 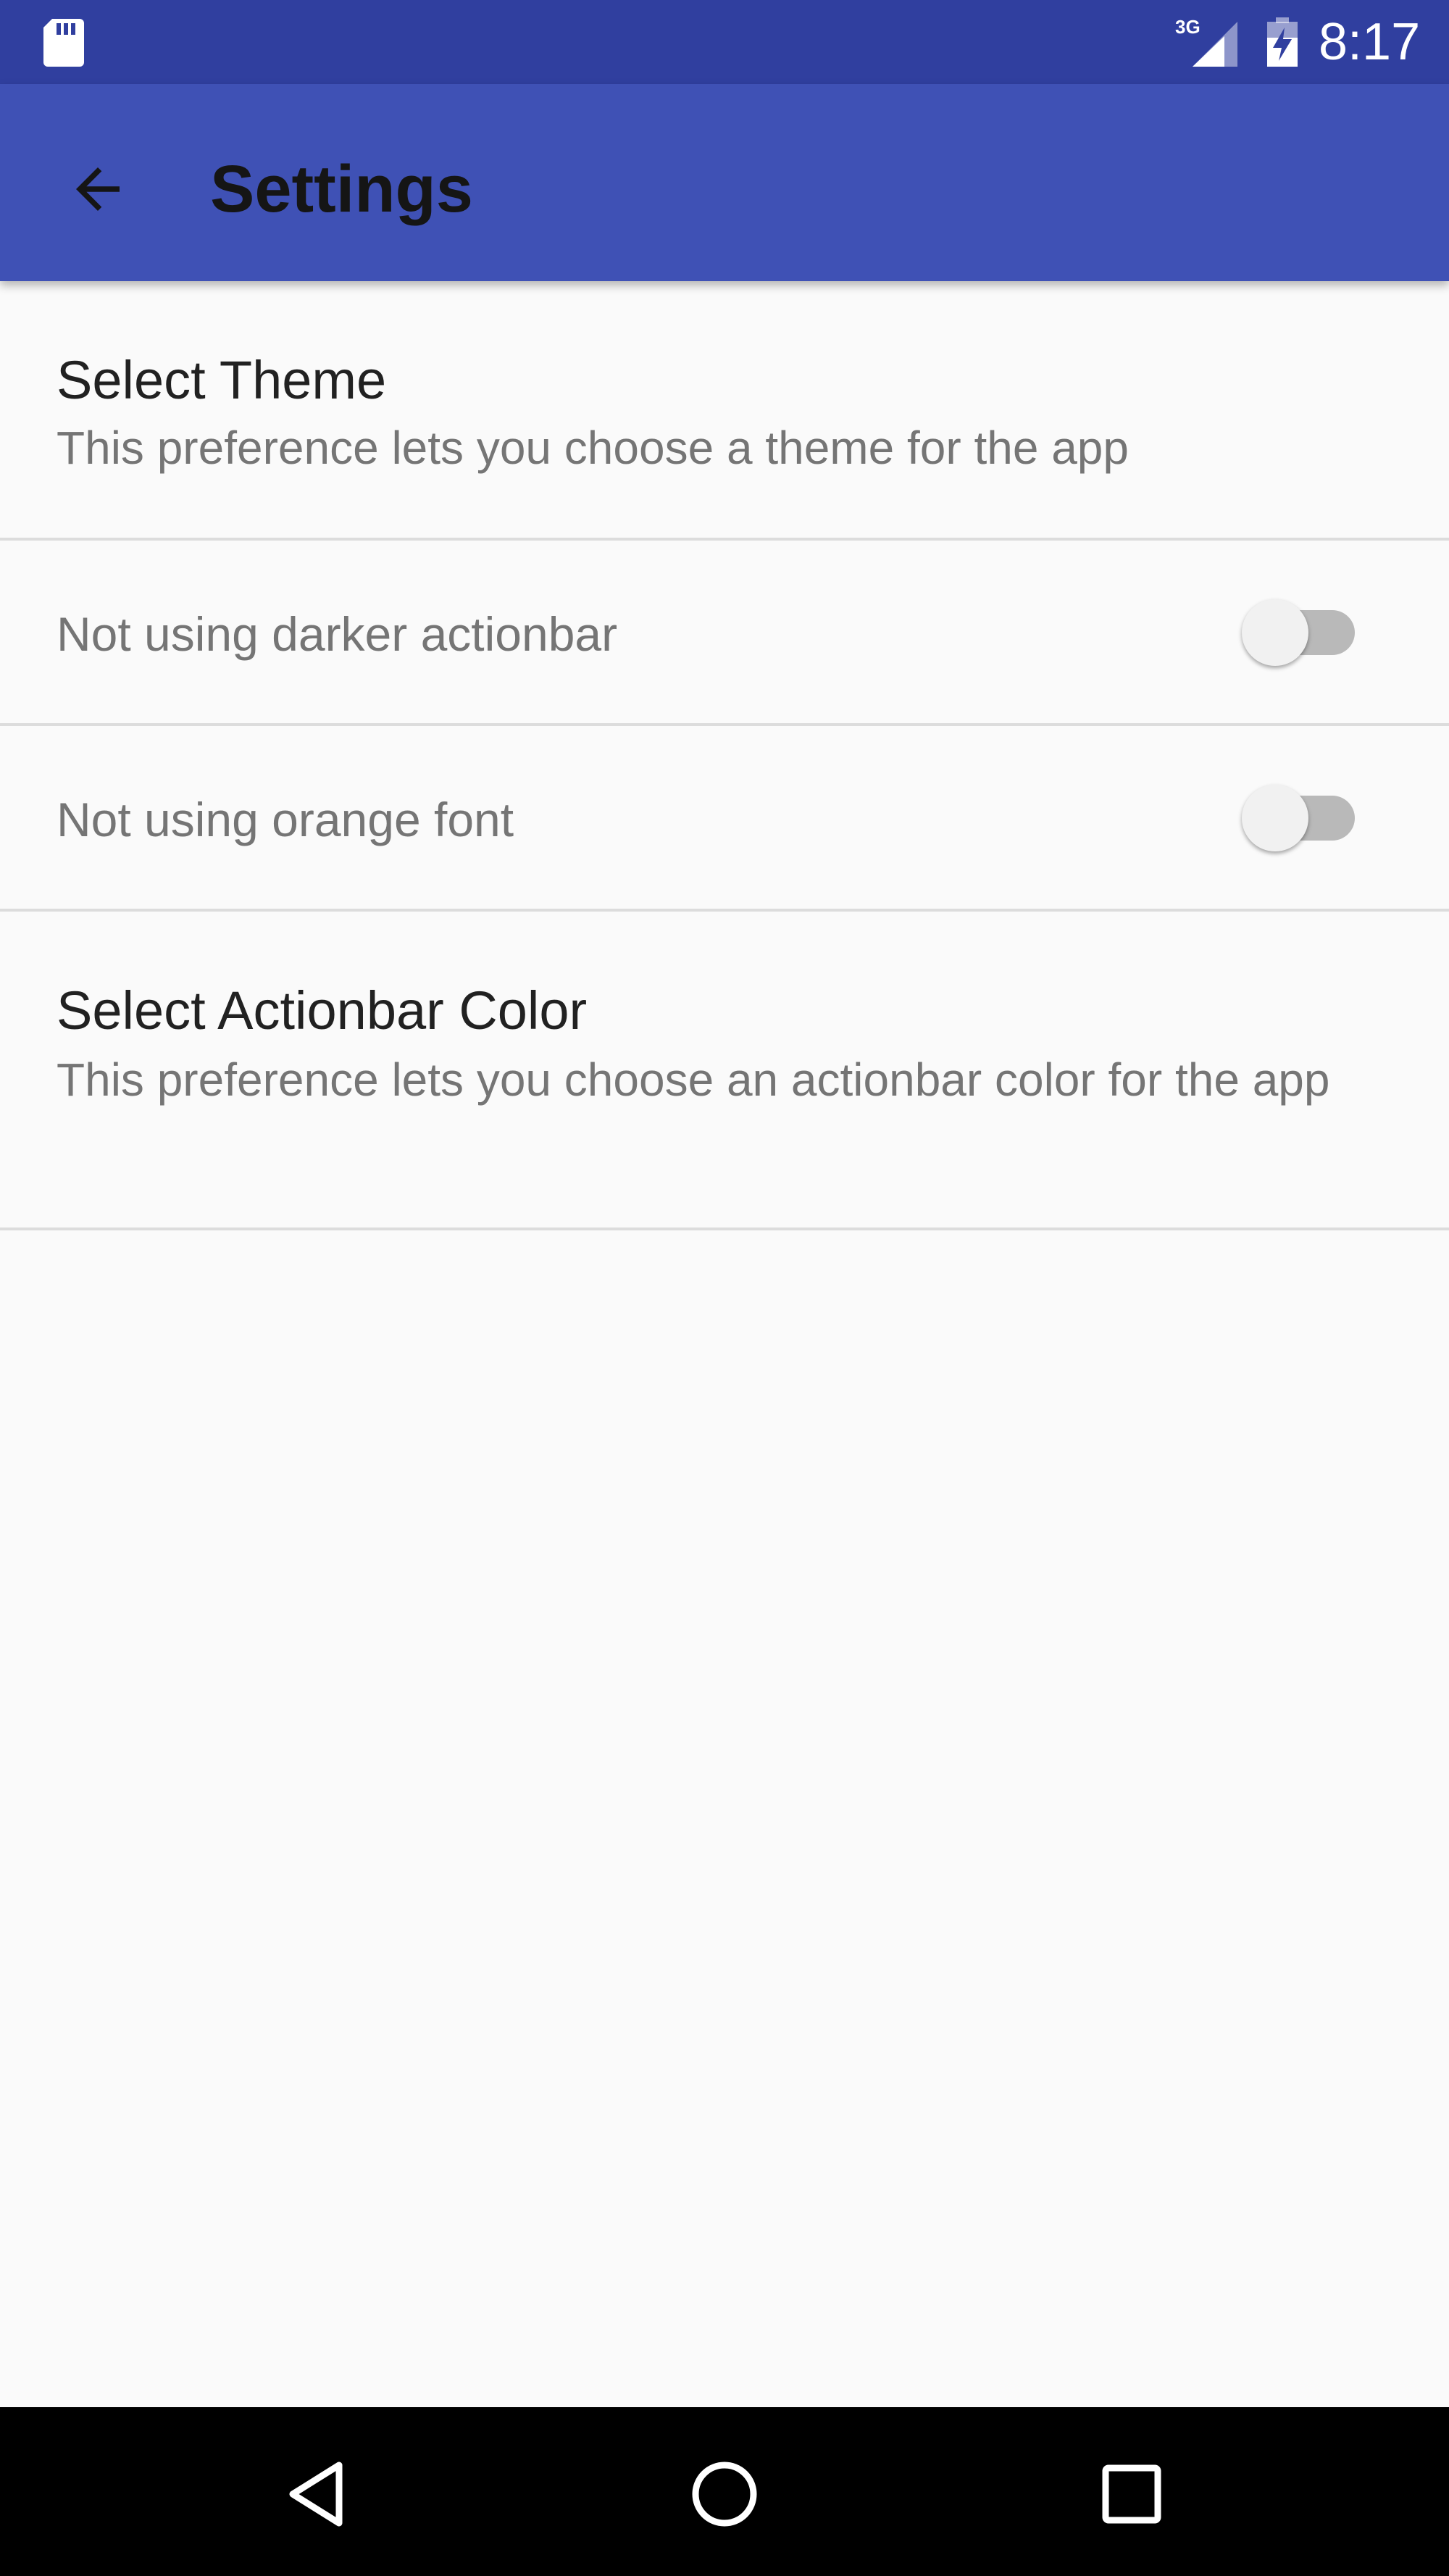 I want to click on nav-home-button, so click(x=724, y=2494).